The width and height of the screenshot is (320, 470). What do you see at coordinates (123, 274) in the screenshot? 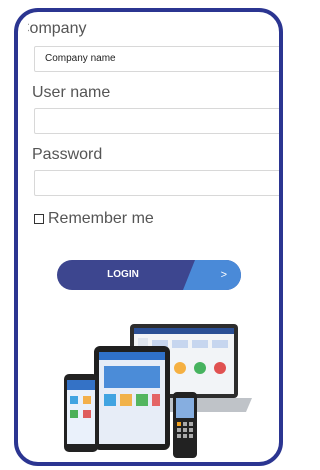
I see `login-button-label: LOGIN` at bounding box center [123, 274].